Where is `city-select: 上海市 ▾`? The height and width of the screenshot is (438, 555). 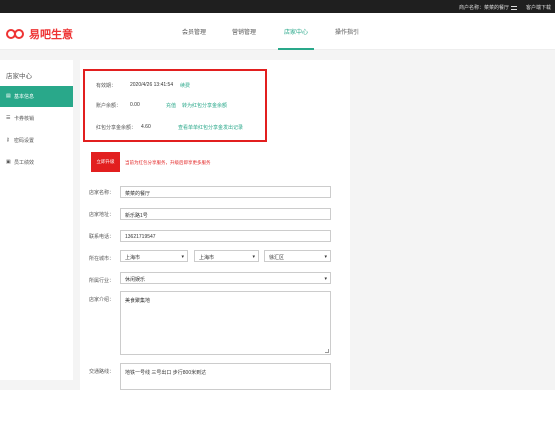 city-select: 上海市 ▾ is located at coordinates (226, 256).